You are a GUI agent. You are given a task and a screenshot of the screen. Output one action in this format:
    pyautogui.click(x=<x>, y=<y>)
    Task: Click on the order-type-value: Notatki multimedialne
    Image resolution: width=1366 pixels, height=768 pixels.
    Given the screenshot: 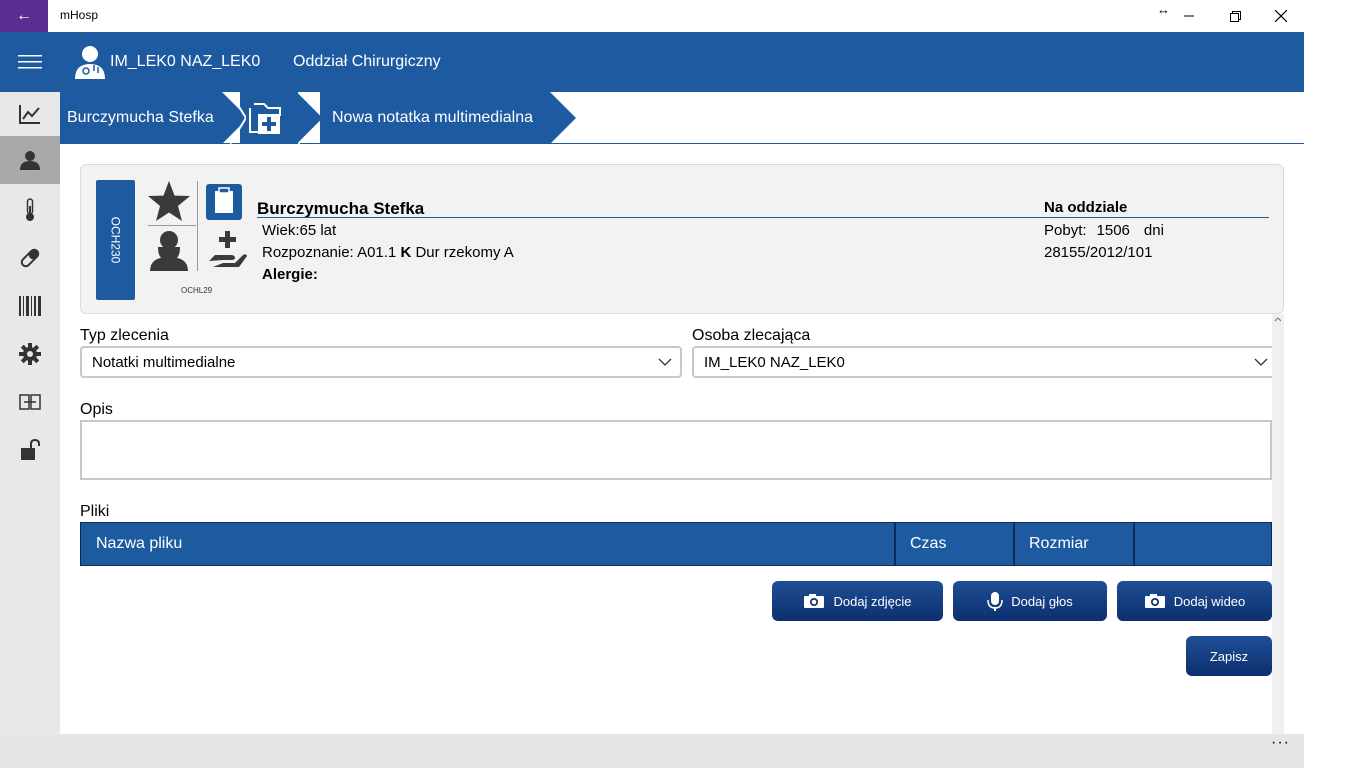 What is the action you would take?
    pyautogui.click(x=164, y=362)
    